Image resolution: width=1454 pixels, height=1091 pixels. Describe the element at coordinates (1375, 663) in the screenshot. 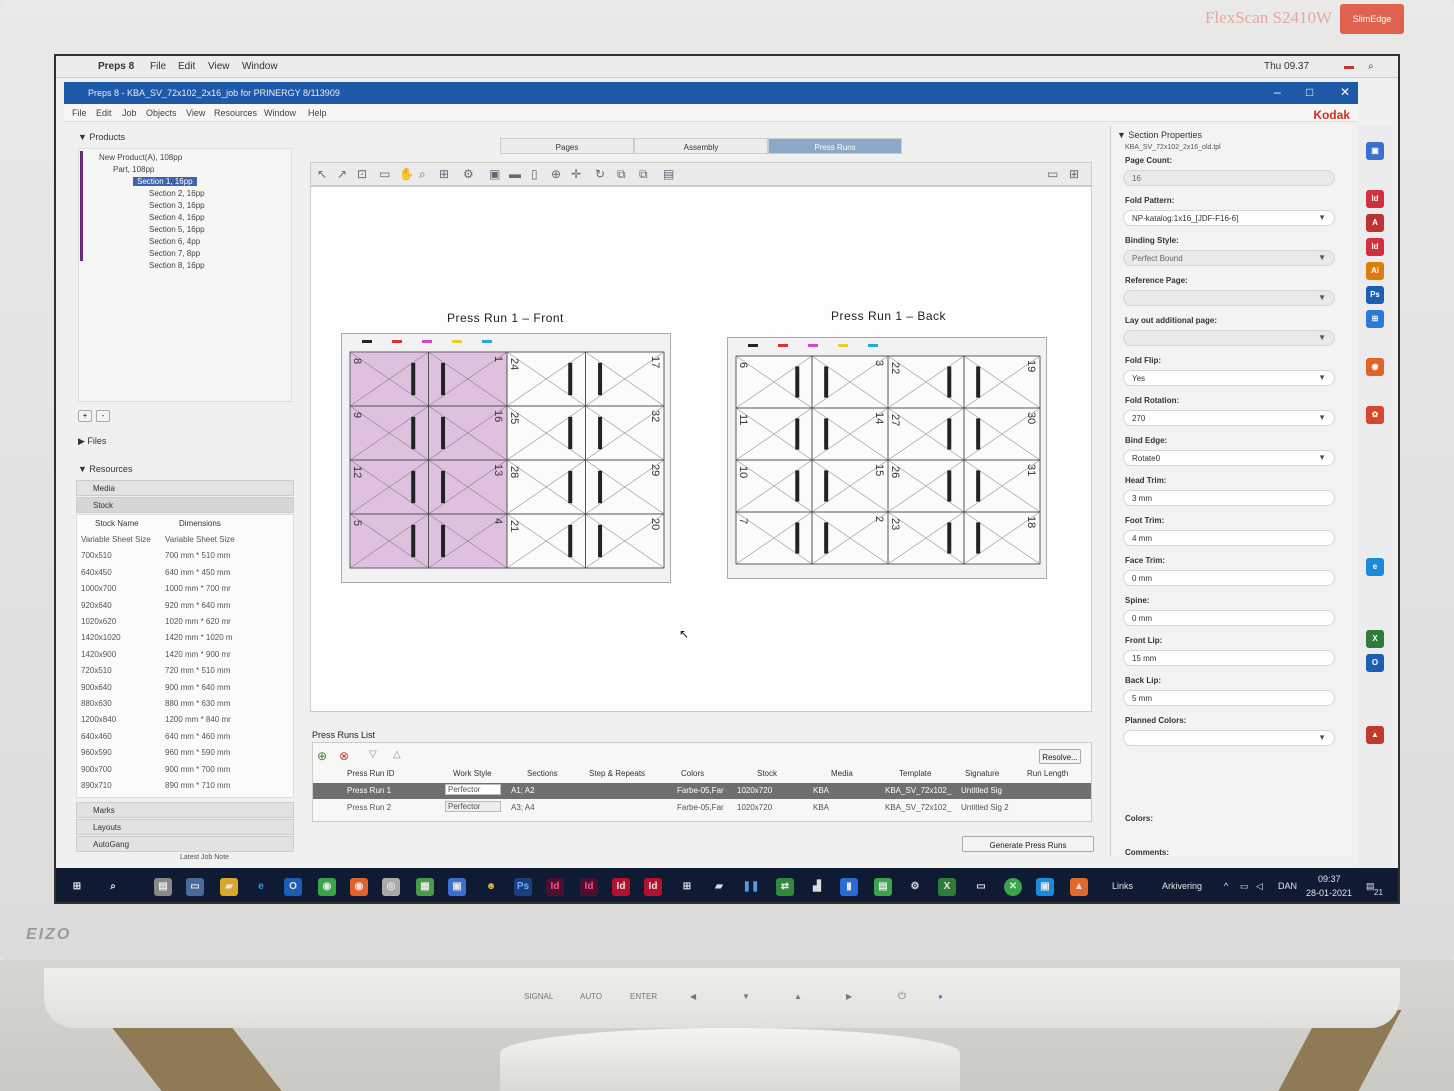

I see `outlook-icon: O` at that location.